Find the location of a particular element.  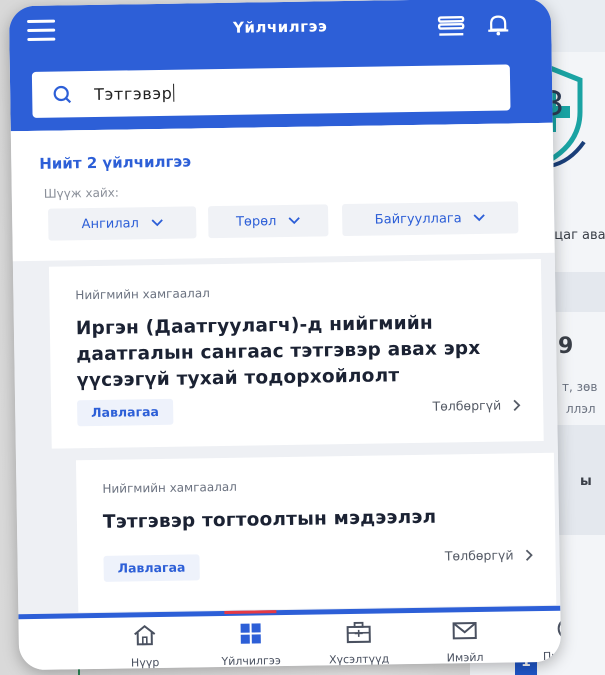

nav-email: Имэйл is located at coordinates (464, 641).